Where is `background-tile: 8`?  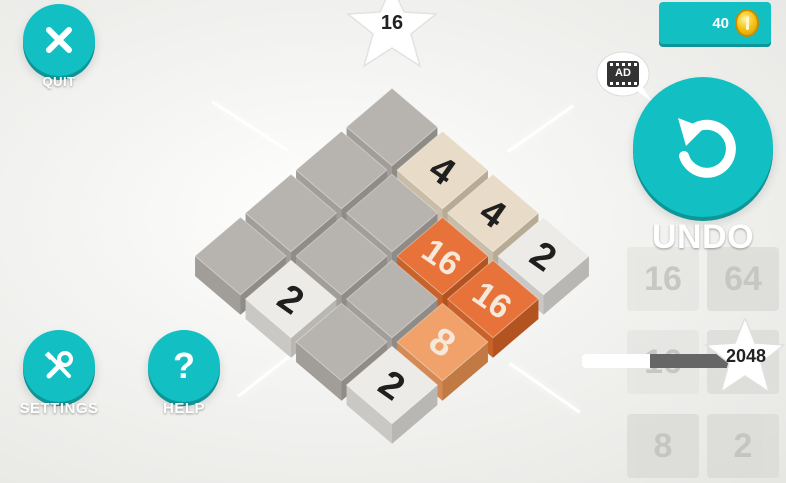 background-tile: 8 is located at coordinates (663, 446).